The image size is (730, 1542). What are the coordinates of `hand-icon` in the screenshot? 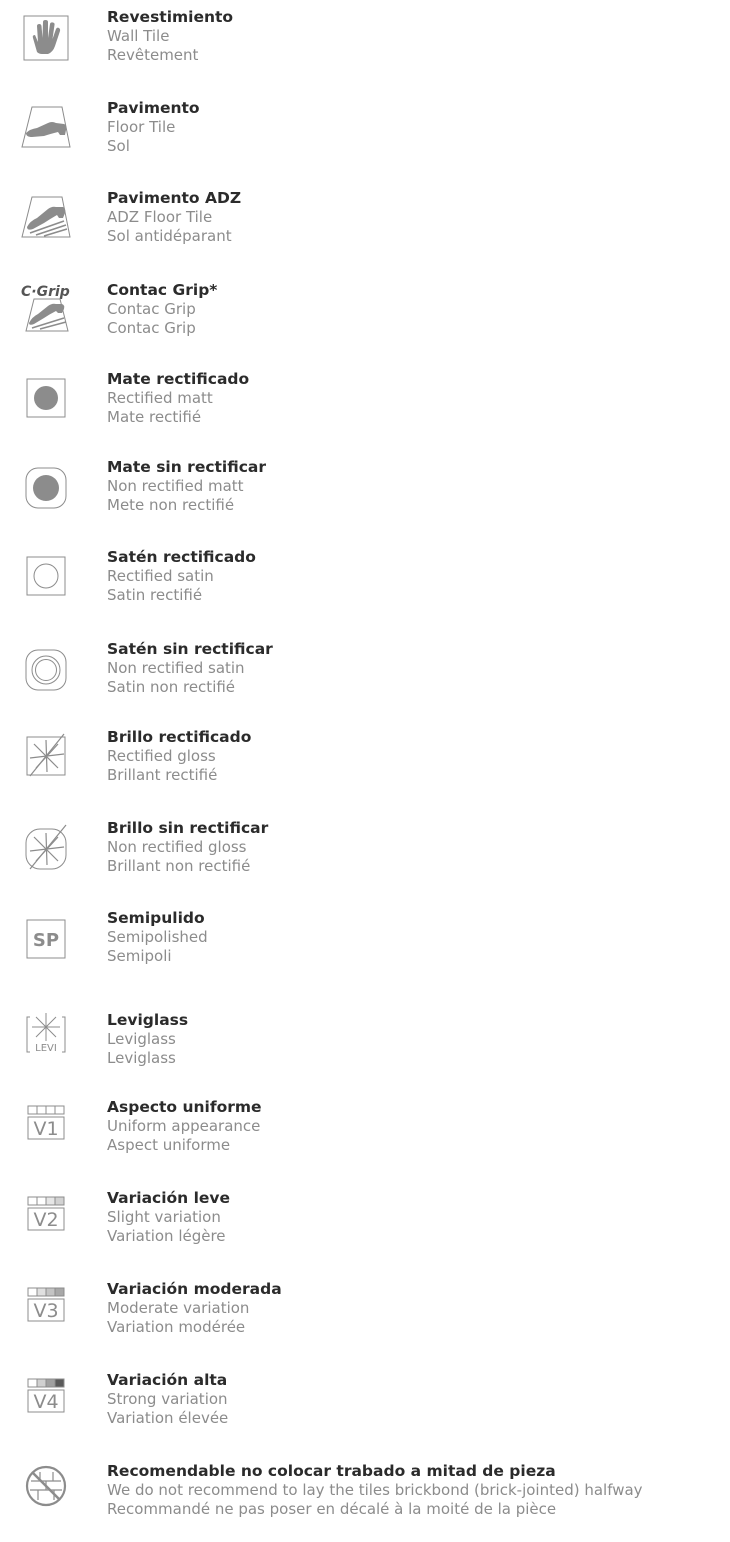 It's located at (46, 38).